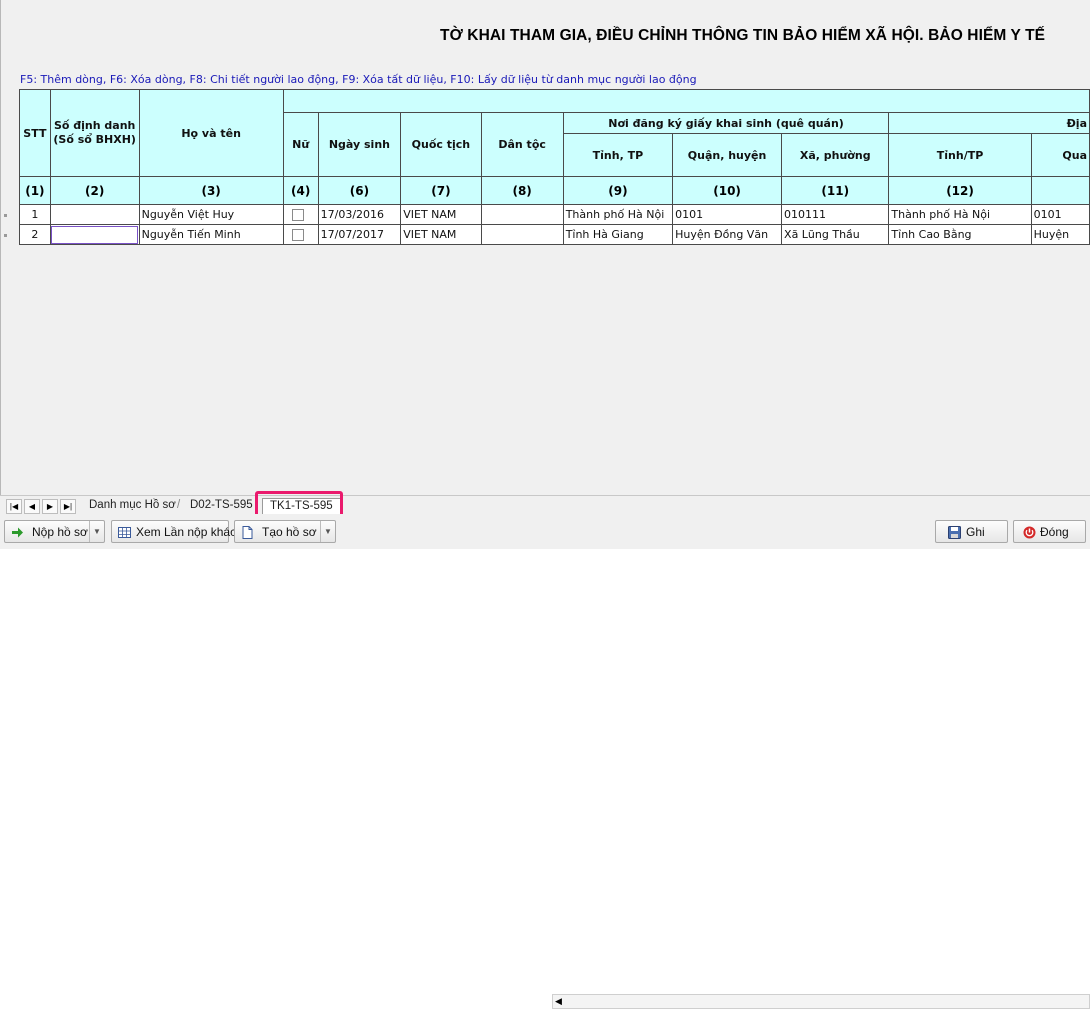  What do you see at coordinates (35, 133) in the screenshot?
I see `header-stt: STT` at bounding box center [35, 133].